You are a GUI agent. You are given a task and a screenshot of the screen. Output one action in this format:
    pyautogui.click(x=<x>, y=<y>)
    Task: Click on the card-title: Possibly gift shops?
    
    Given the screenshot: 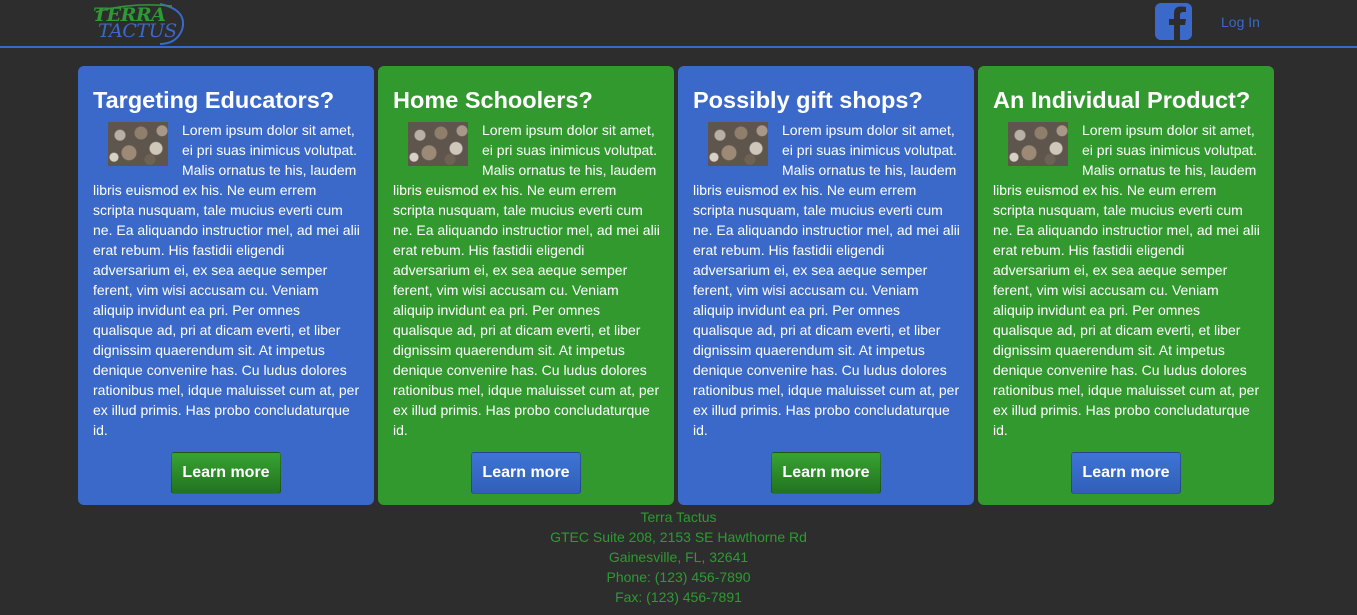 What is the action you would take?
    pyautogui.click(x=808, y=100)
    